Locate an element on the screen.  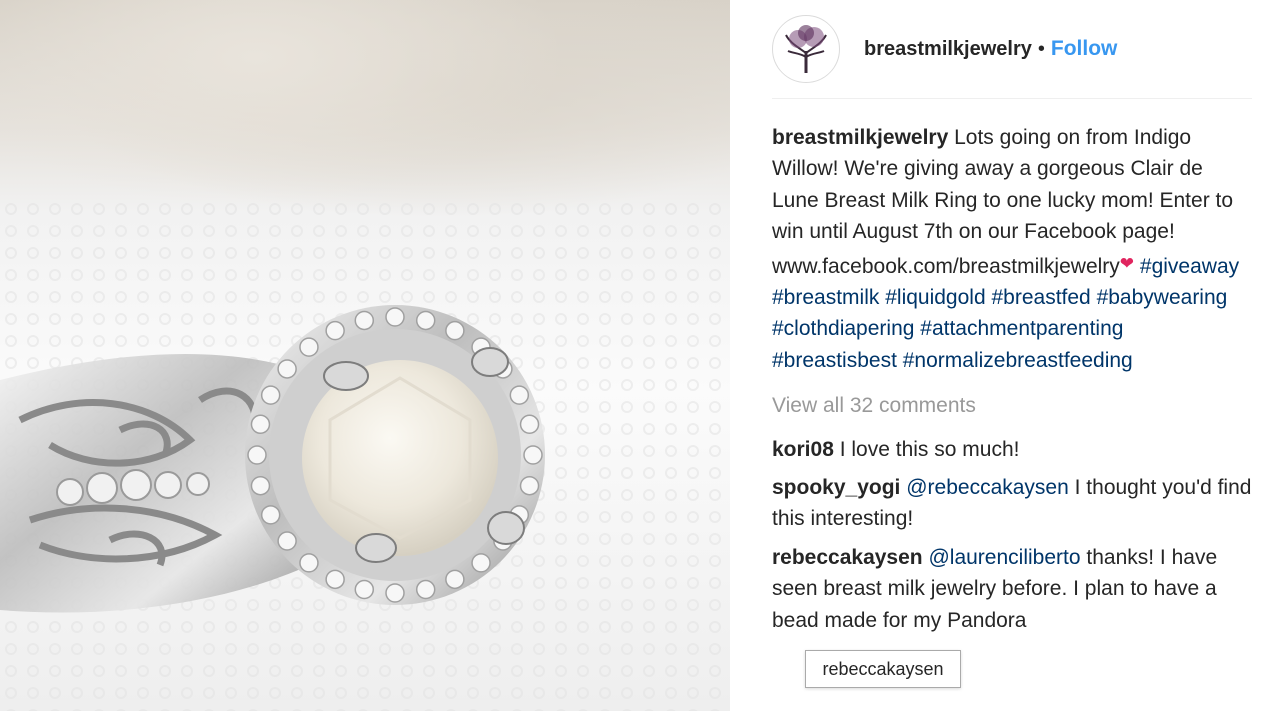
hashtag: #clothdiapering is located at coordinates (843, 328).